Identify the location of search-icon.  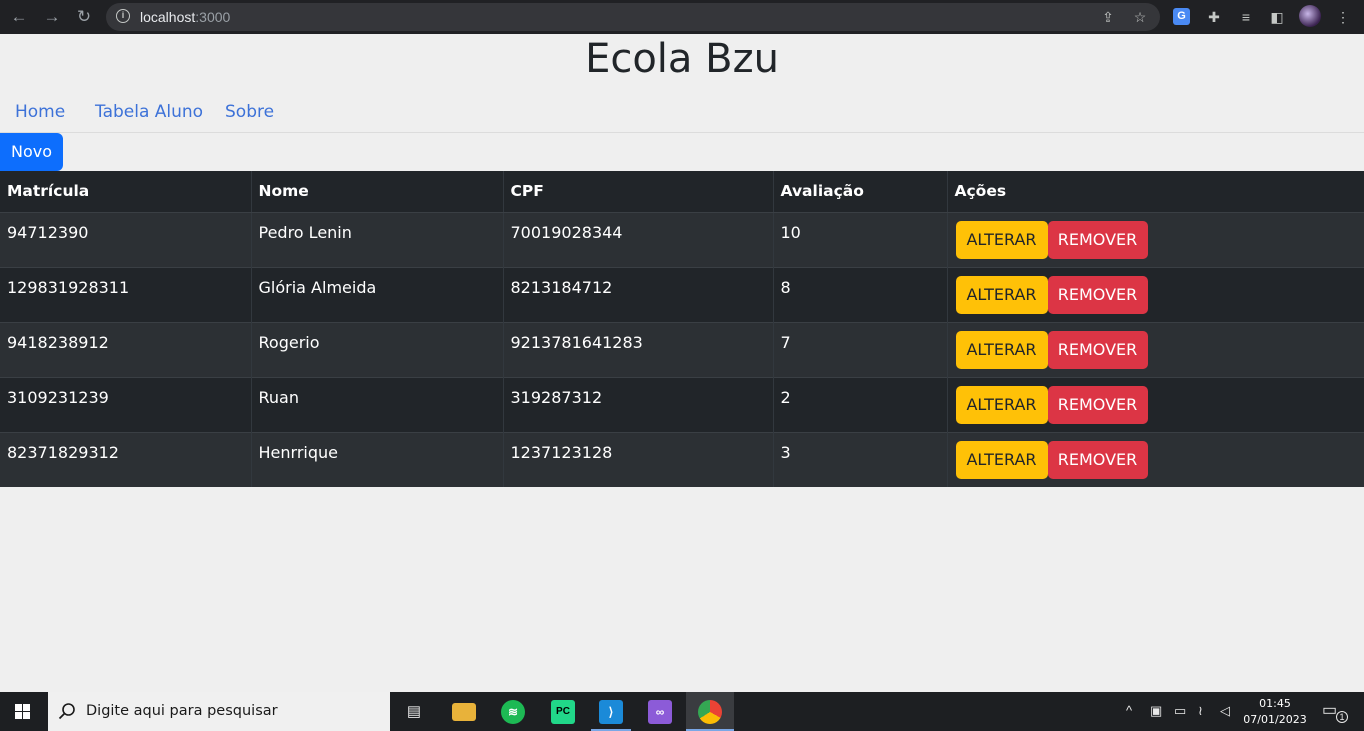
(66, 711).